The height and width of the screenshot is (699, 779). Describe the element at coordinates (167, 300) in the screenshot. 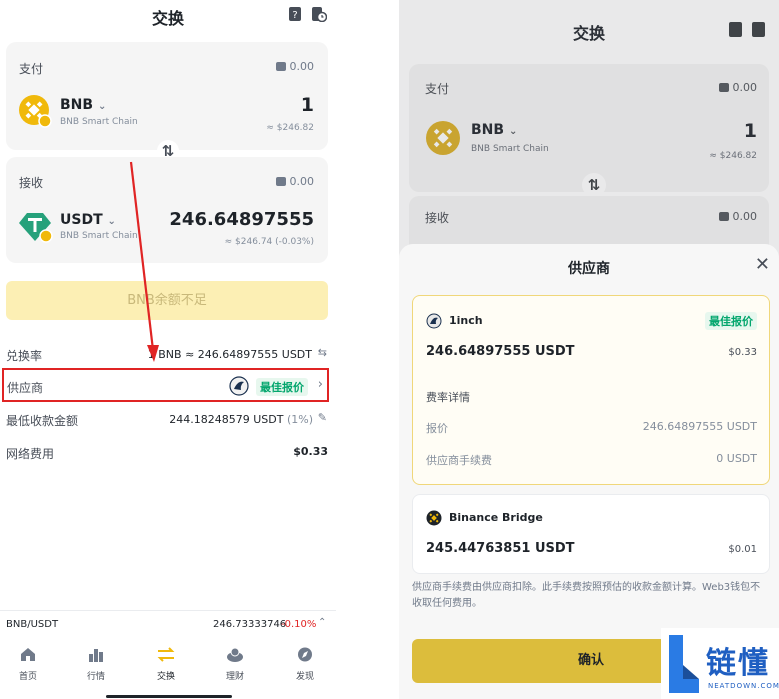

I see `insufficient-balance-button: BNB余额不足` at that location.